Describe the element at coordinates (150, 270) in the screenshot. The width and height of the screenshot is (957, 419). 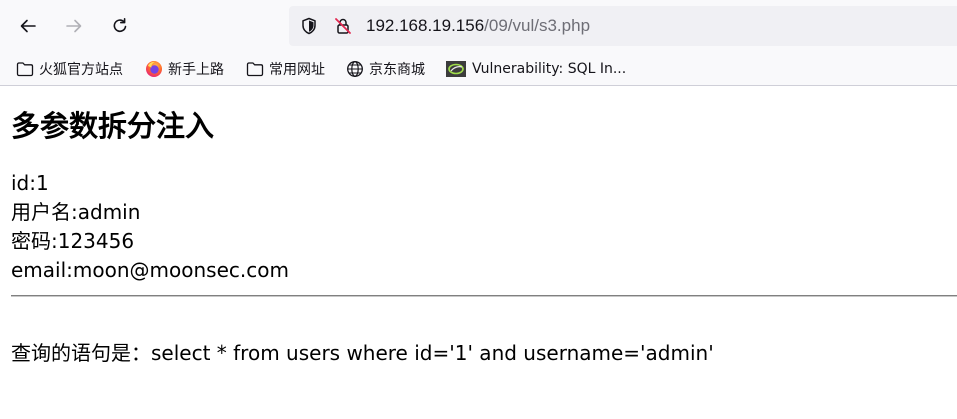
I see `email-line: email:moon@moonsec.com` at that location.